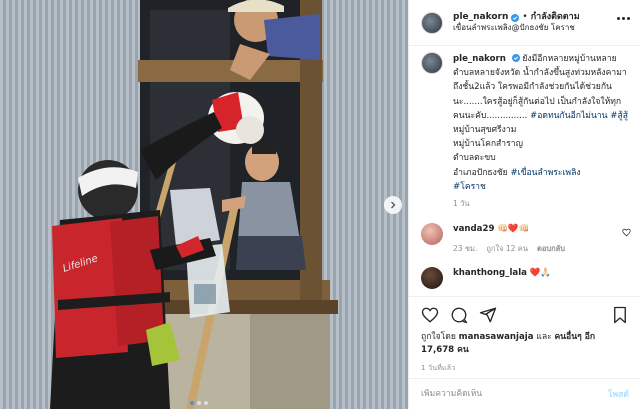  I want to click on share-icon, so click(488, 315).